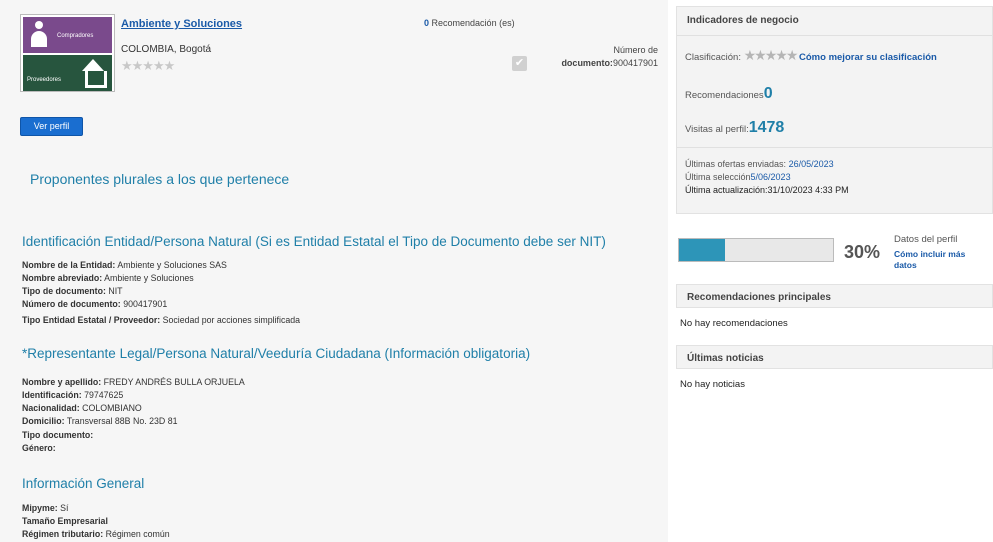 The image size is (993, 542). I want to click on document-number: Número de documento:900417901, so click(609, 57).